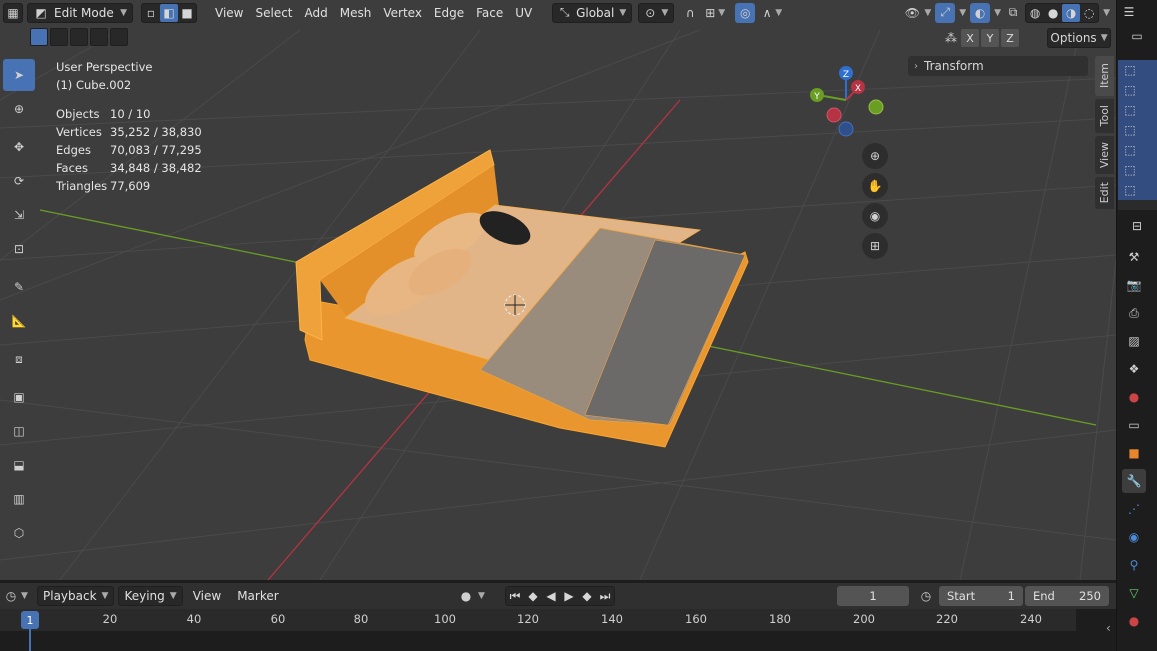  I want to click on ortho-toggle-button: ⊞, so click(875, 246).